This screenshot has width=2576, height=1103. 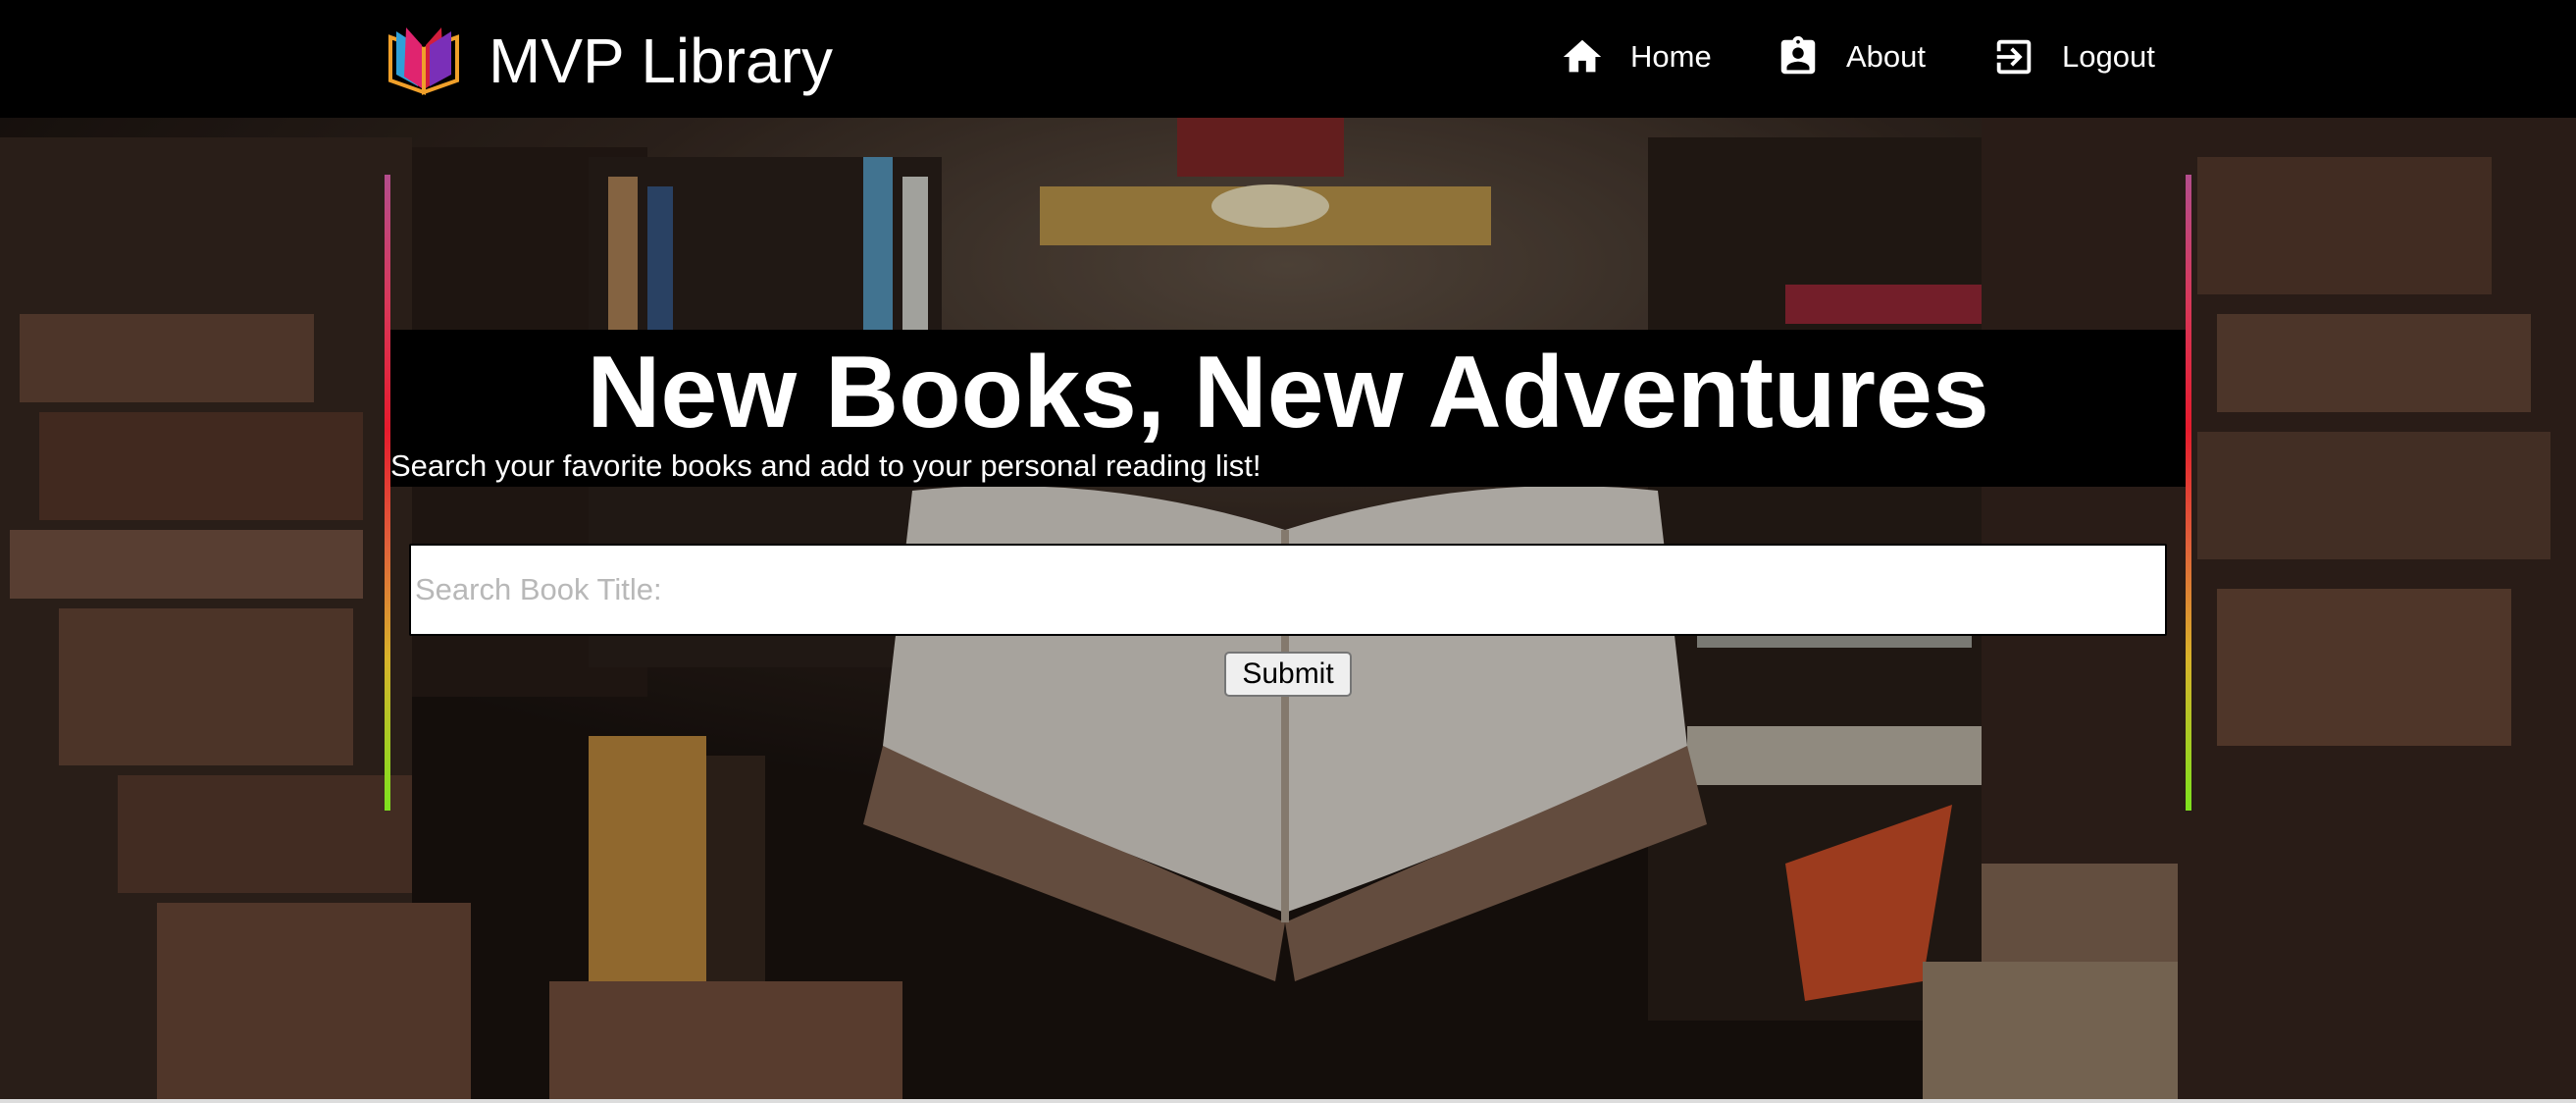 What do you see at coordinates (387, 493) in the screenshot?
I see `left-accent-rail` at bounding box center [387, 493].